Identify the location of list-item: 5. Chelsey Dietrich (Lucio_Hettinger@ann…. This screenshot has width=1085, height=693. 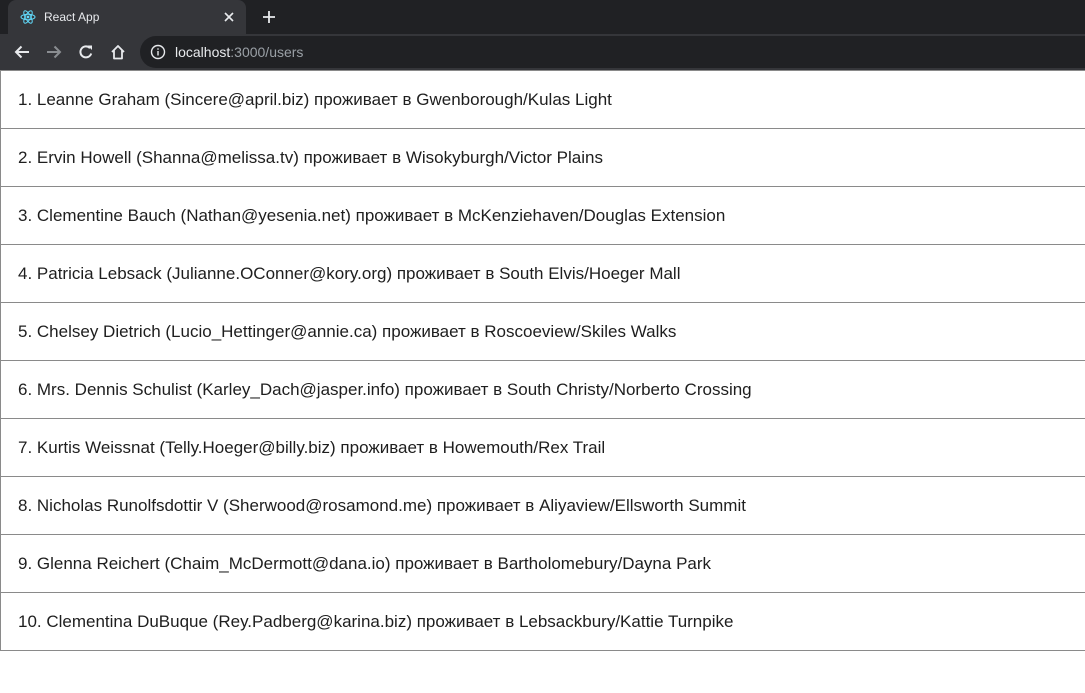
(542, 332).